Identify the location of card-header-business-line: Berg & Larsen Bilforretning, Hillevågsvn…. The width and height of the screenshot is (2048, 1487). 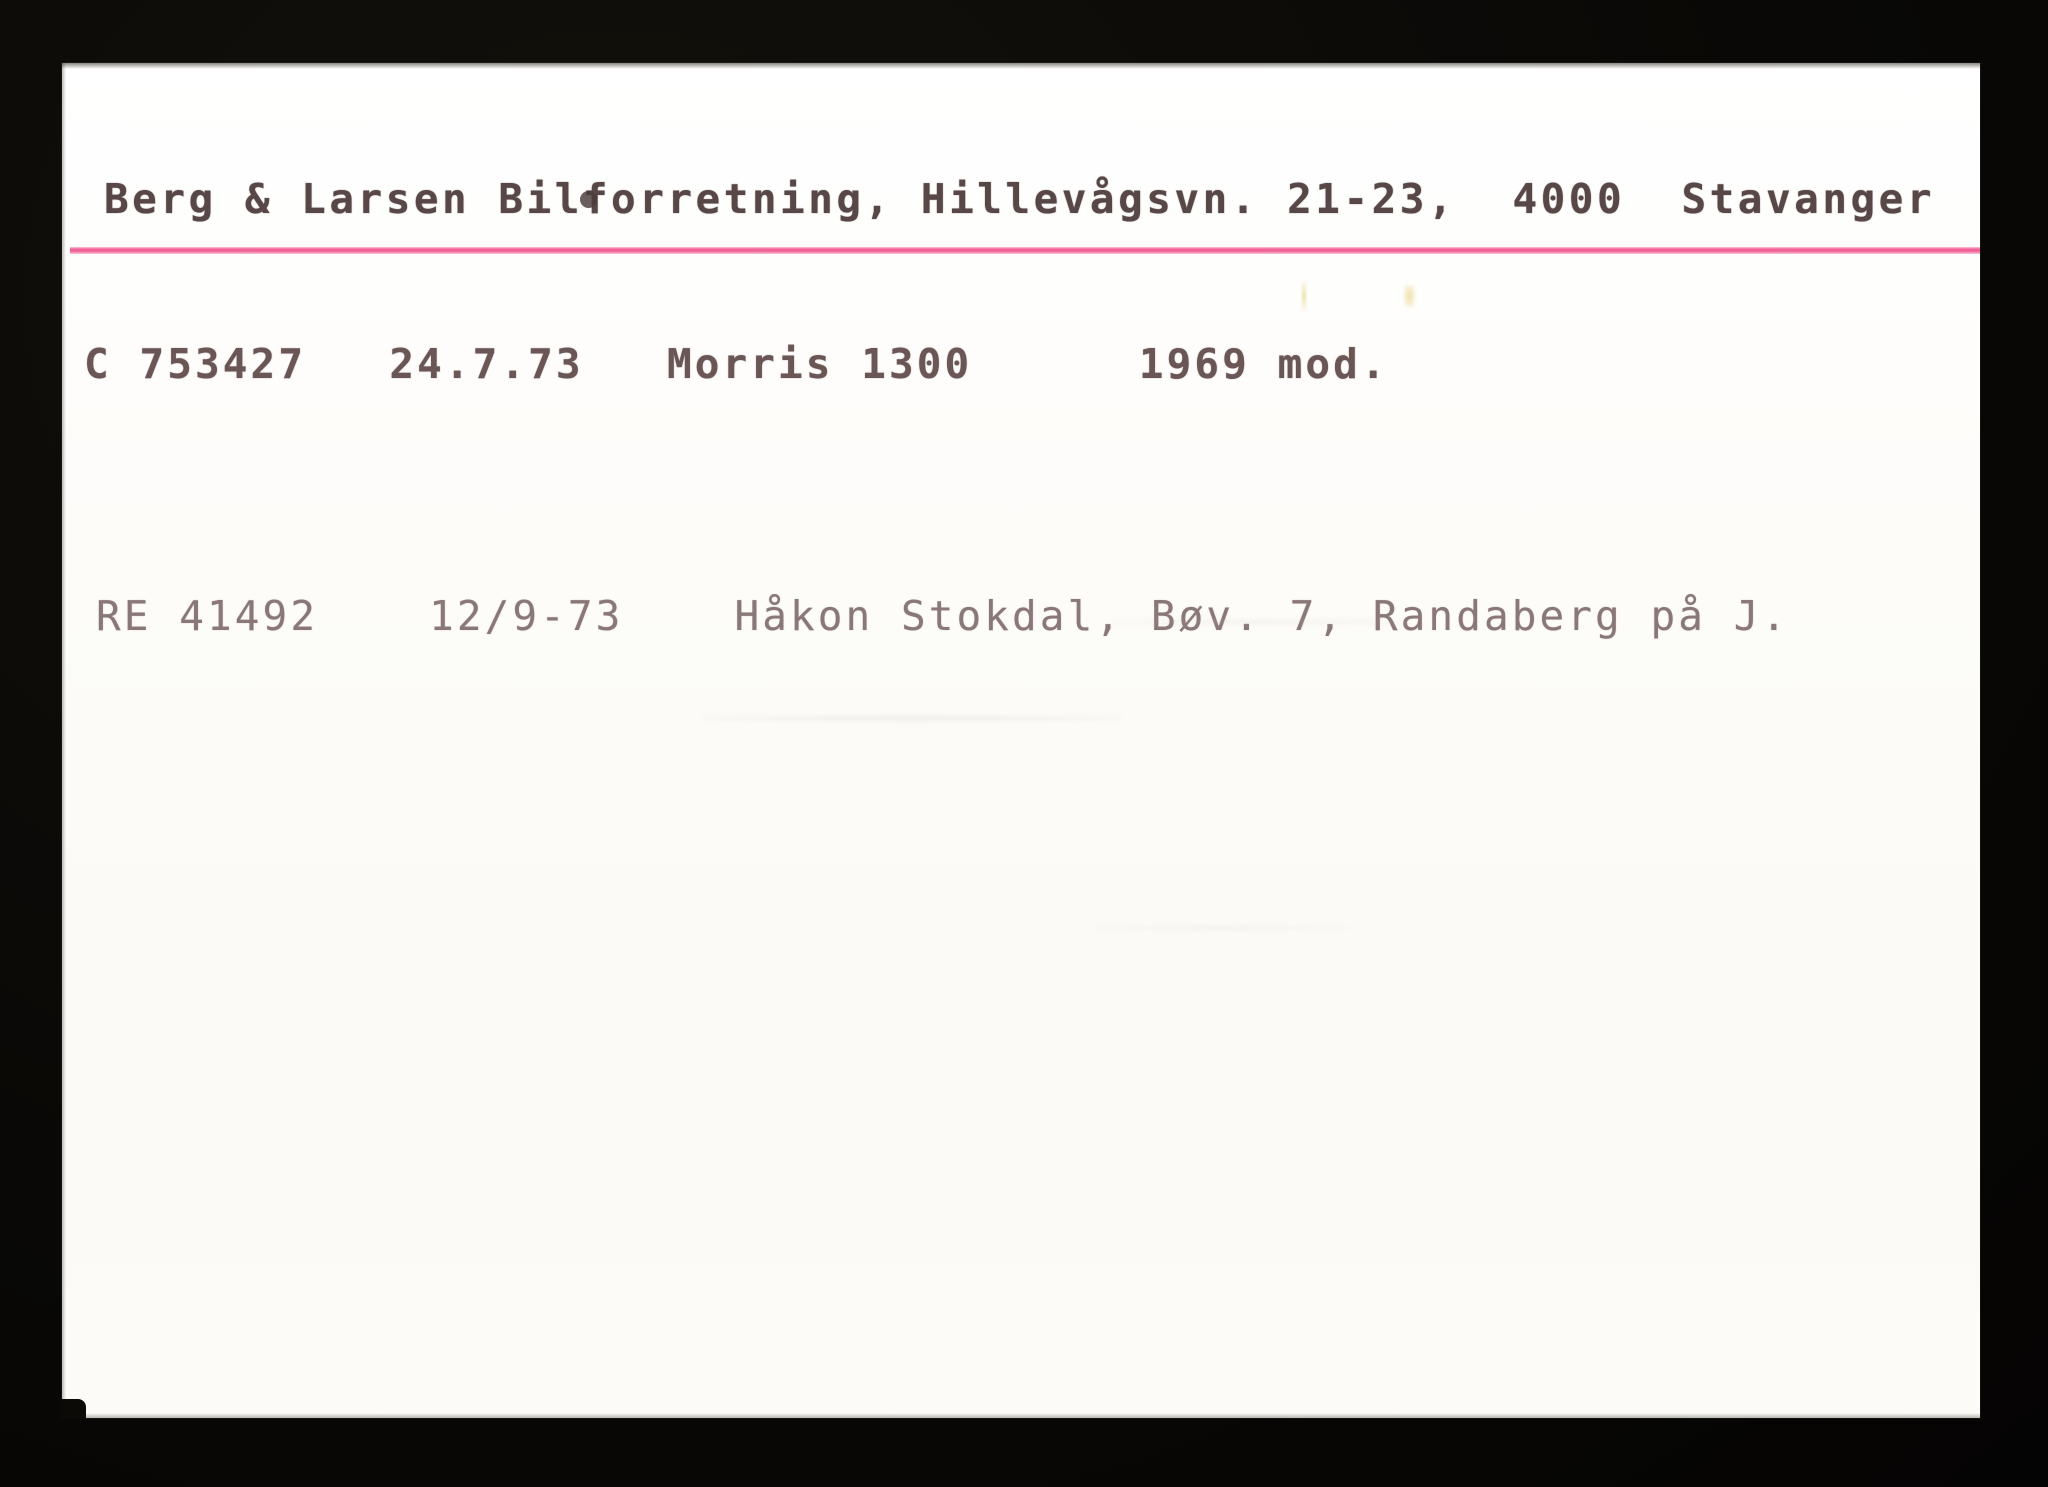
(1019, 199).